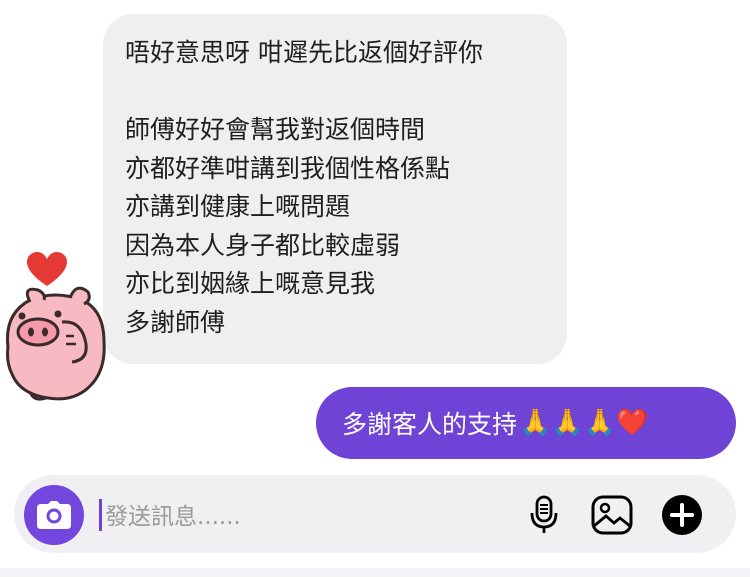  Describe the element at coordinates (238, 206) in the screenshot. I see `message-line: 亦講到健康上嘅問題` at that location.